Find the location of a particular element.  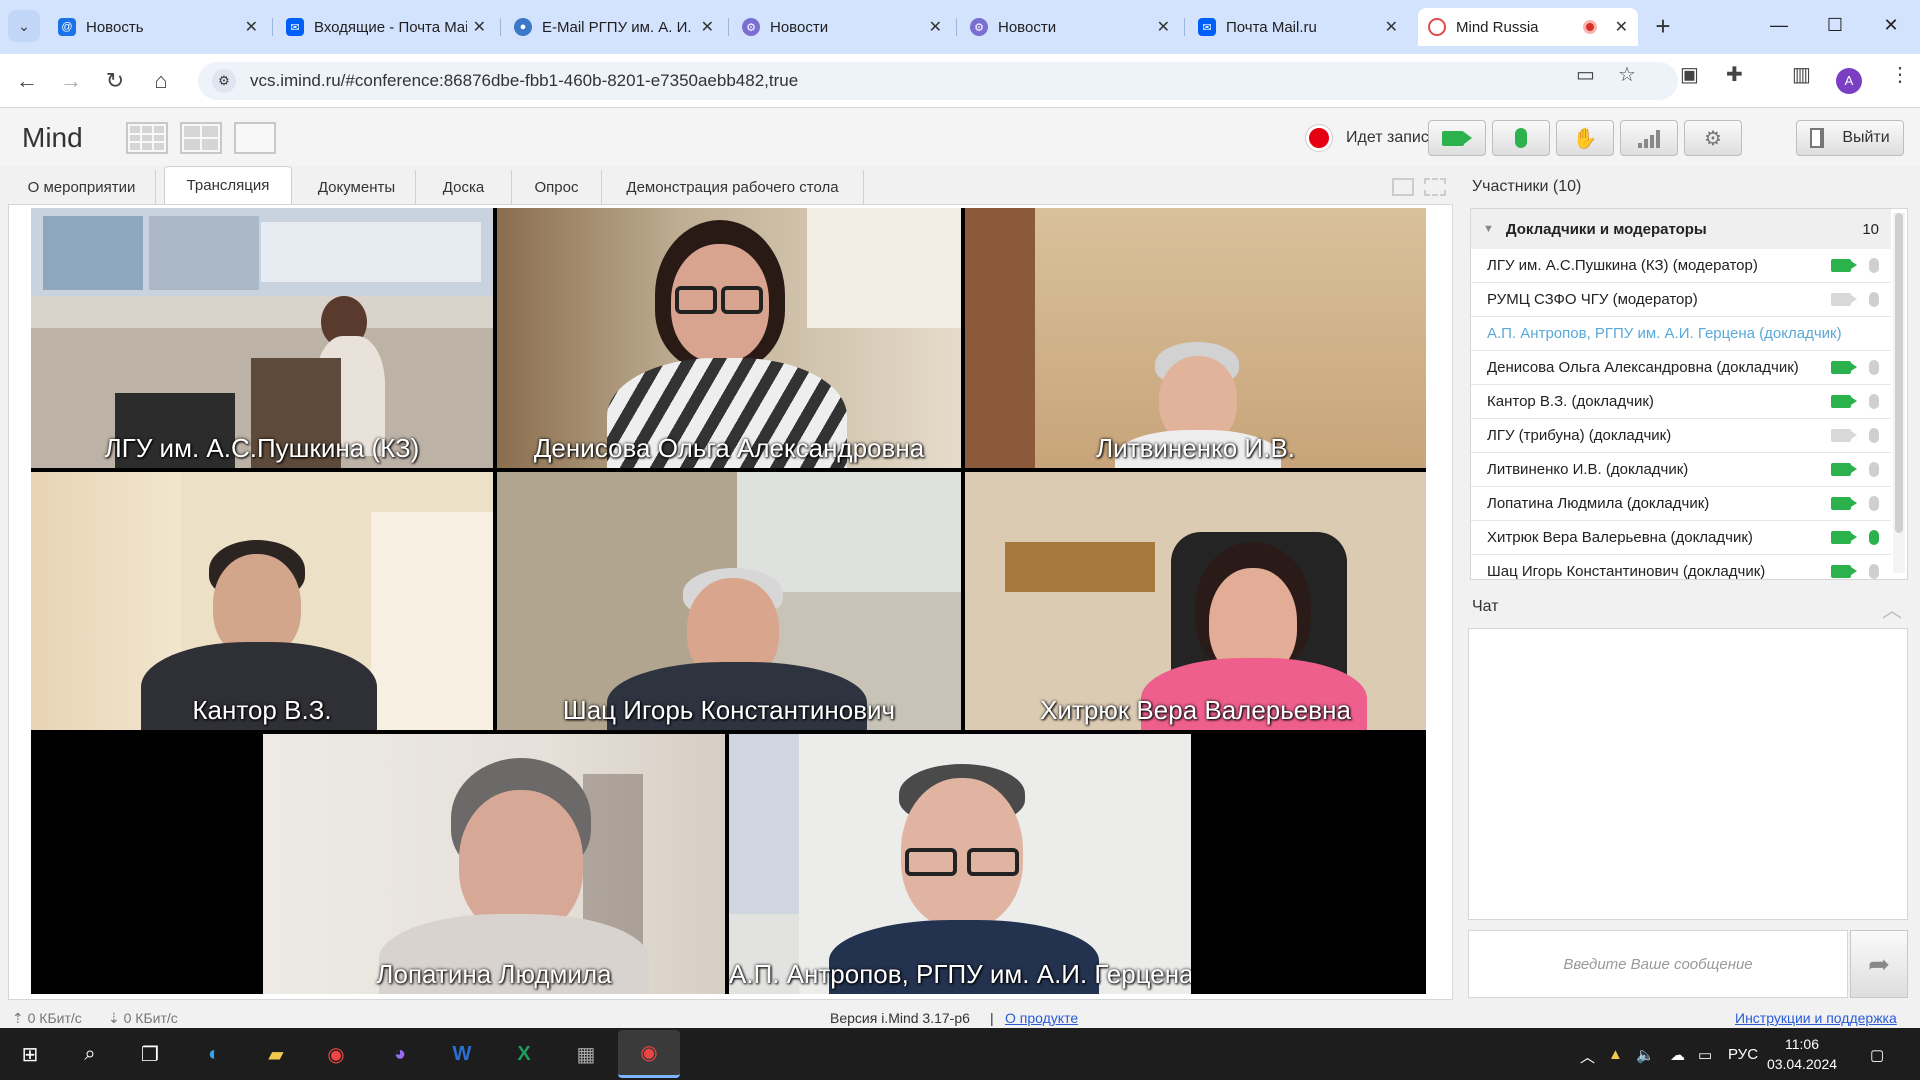

tab-board: Доска is located at coordinates (464, 187).